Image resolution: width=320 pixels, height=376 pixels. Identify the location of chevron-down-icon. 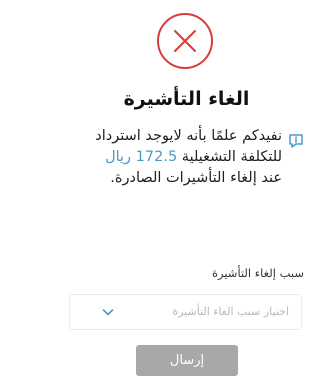
(108, 312).